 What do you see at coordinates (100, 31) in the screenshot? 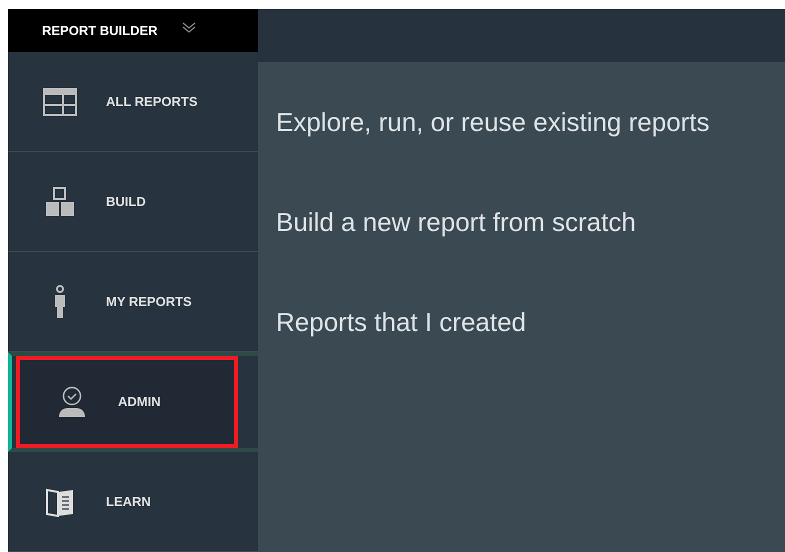
I see `sidebar-title: REPORT BUILDER` at bounding box center [100, 31].